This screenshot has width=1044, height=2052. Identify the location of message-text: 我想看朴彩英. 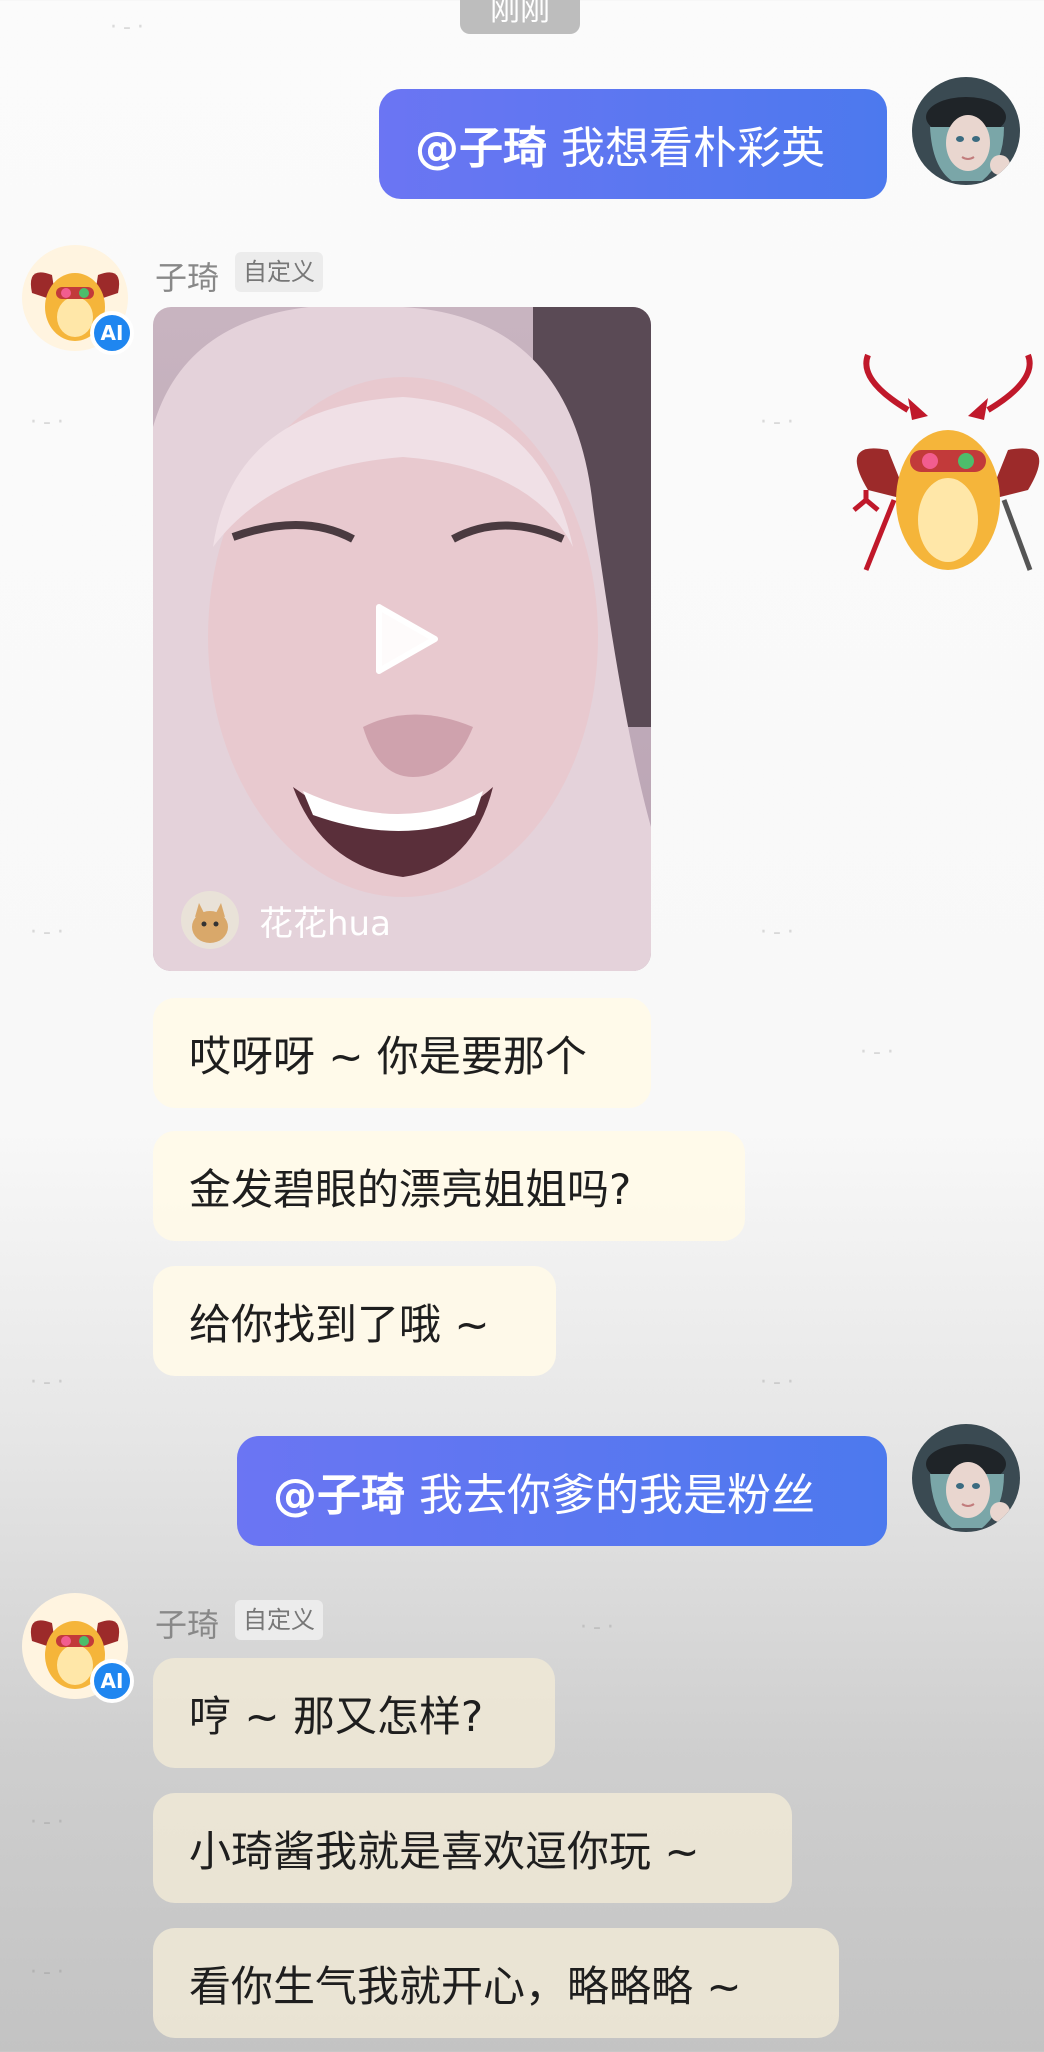
(693, 148).